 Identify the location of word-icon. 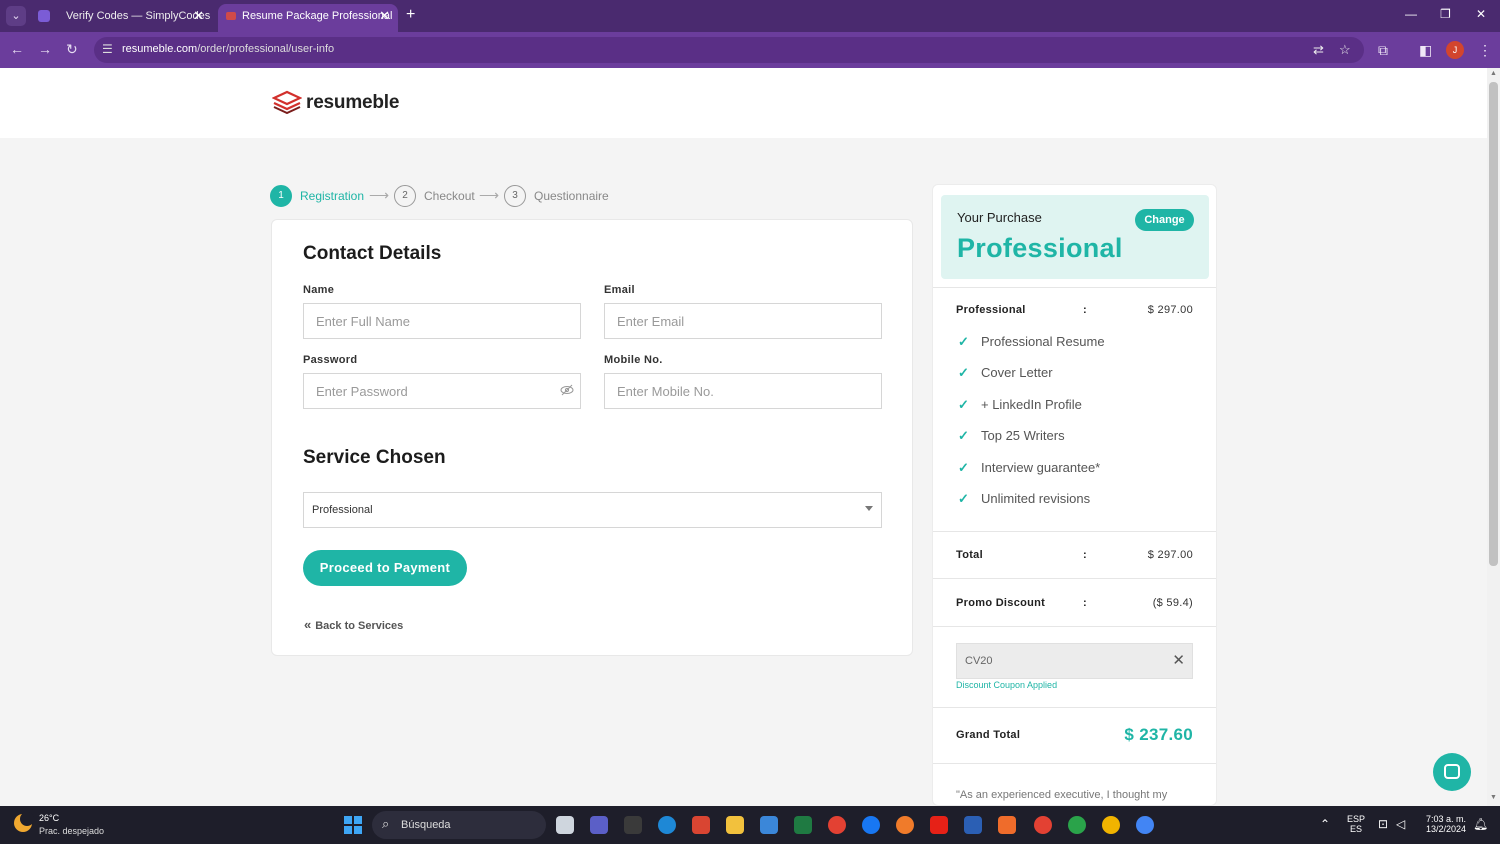
(973, 825).